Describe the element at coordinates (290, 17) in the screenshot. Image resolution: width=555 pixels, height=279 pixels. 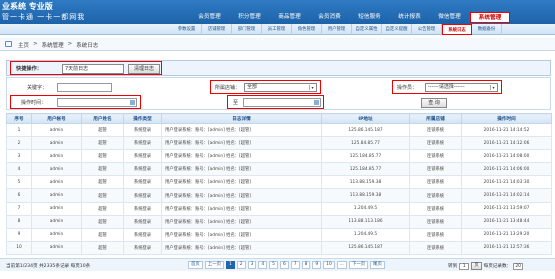
I see `top-nav-goods: 商品管理` at that location.